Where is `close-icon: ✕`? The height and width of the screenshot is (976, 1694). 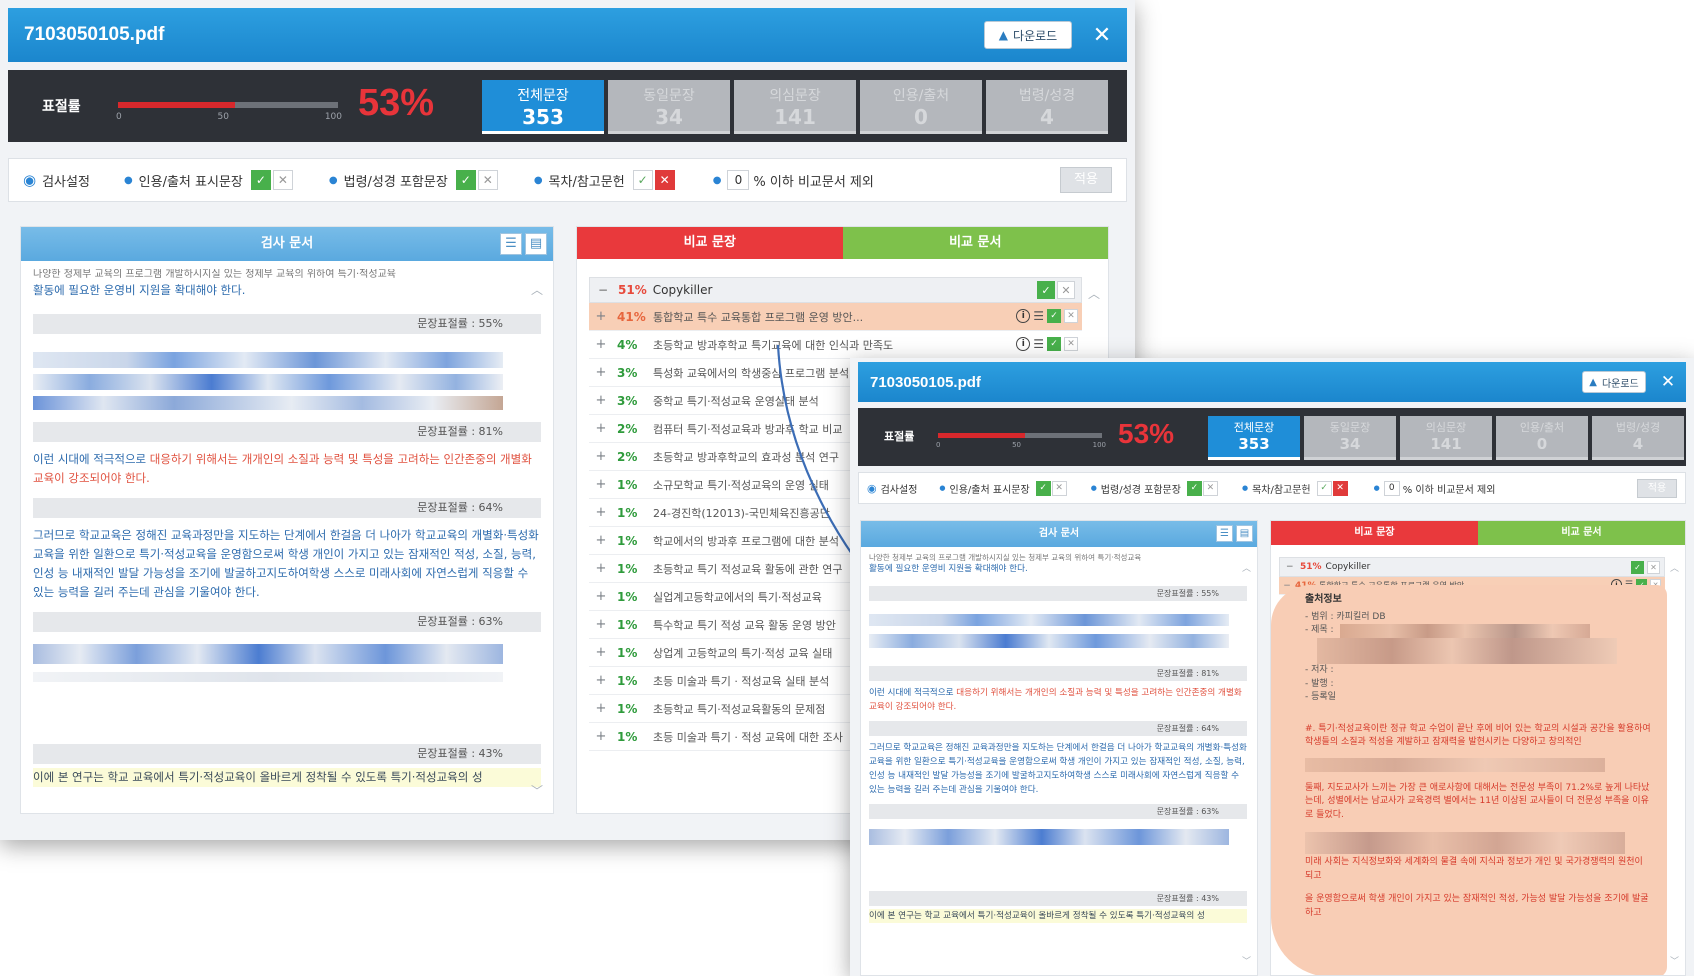 close-icon: ✕ is located at coordinates (1102, 35).